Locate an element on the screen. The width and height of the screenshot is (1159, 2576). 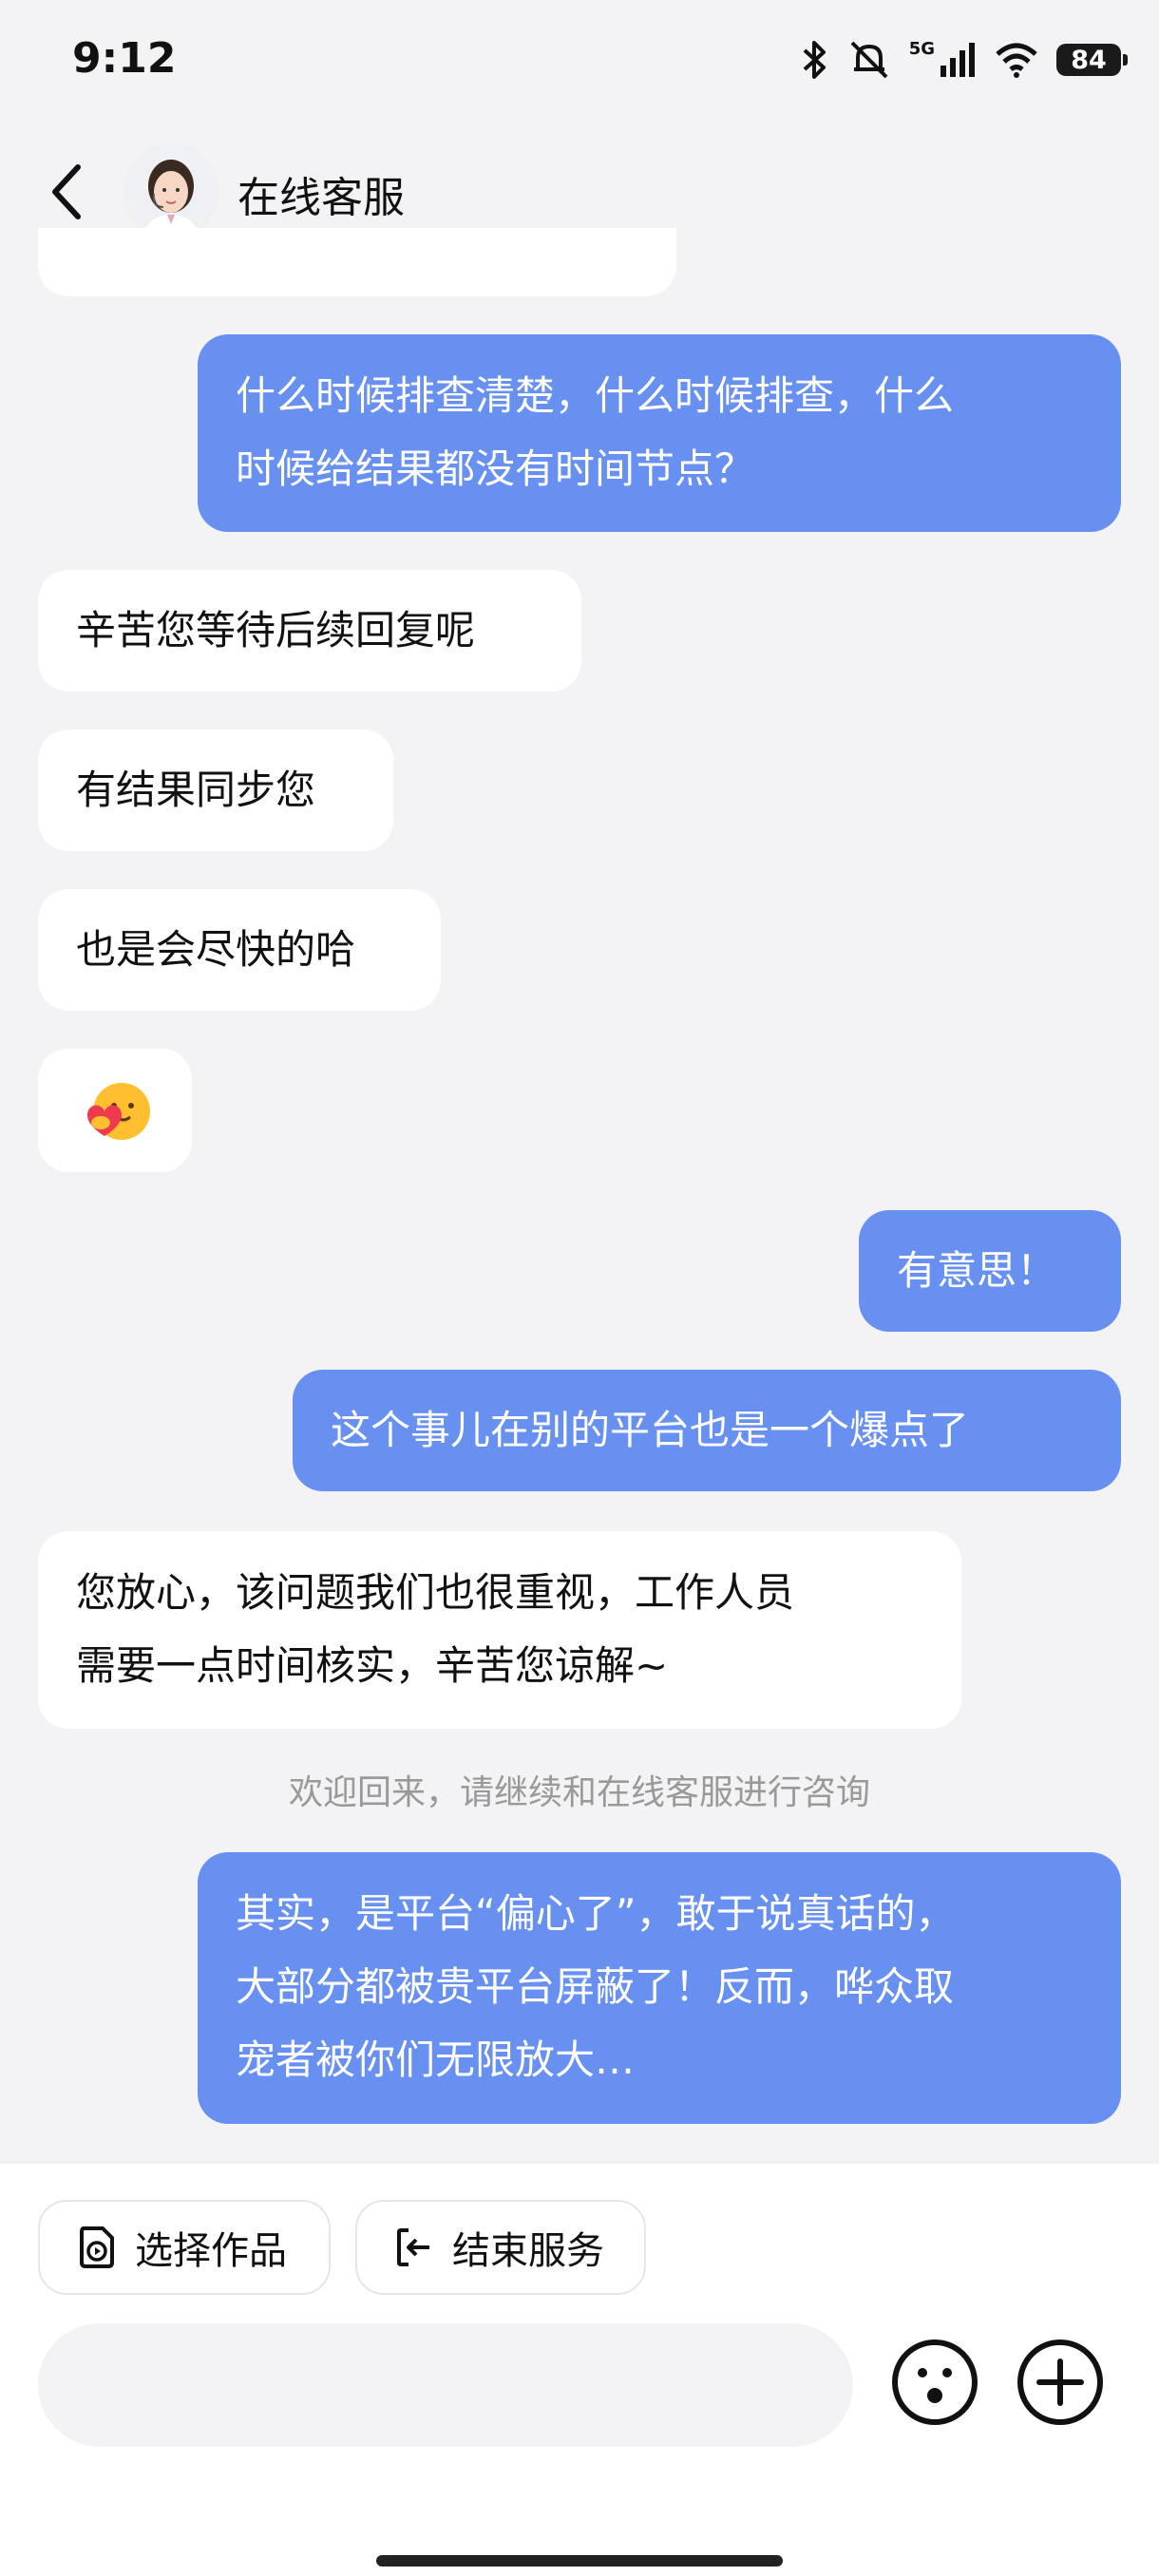
message-bubble-agent: 也是会尽快的哈 is located at coordinates (239, 950).